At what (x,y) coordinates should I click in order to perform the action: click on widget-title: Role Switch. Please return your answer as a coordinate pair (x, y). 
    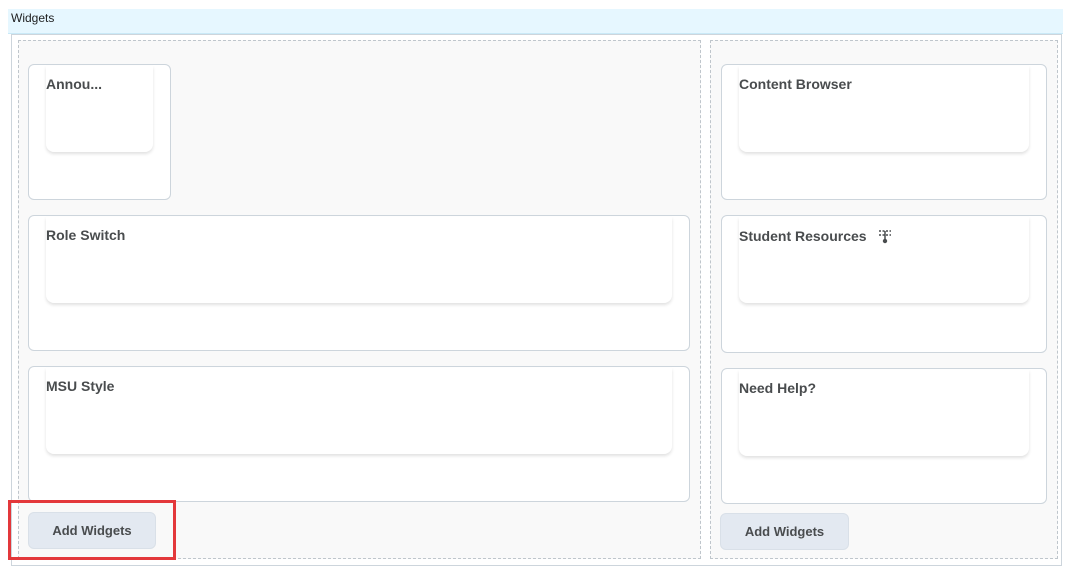
    Looking at the image, I should click on (86, 235).